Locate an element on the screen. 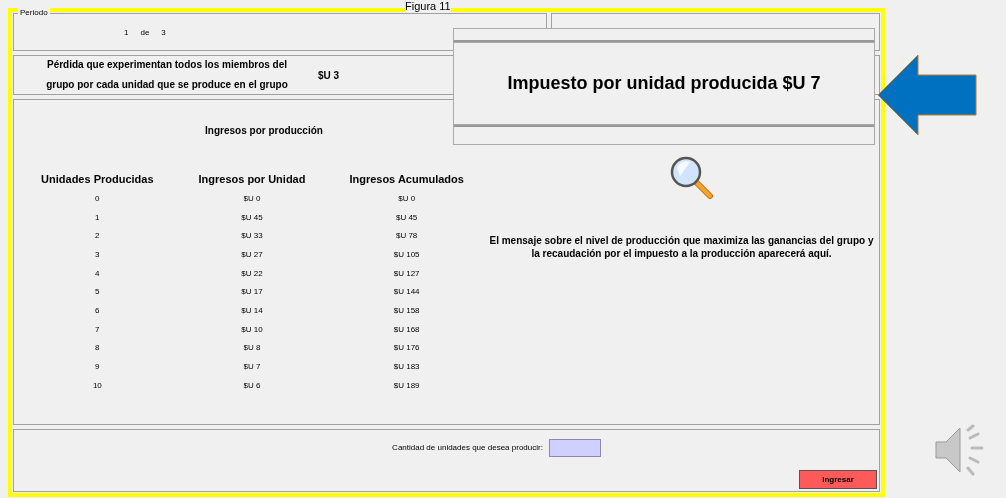  table-cell: $U 158 is located at coordinates (406, 310).